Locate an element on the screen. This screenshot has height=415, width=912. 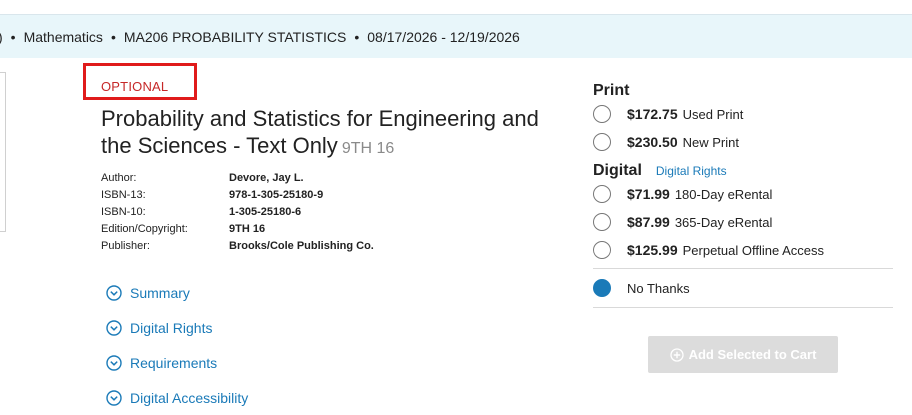
expand-digital-accessibility-link: Digital Accessibility is located at coordinates (177, 397).